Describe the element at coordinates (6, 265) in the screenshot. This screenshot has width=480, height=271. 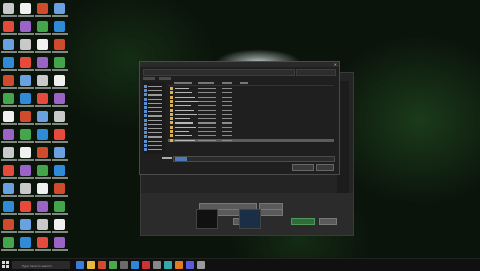
I see `windows-start-icon` at that location.